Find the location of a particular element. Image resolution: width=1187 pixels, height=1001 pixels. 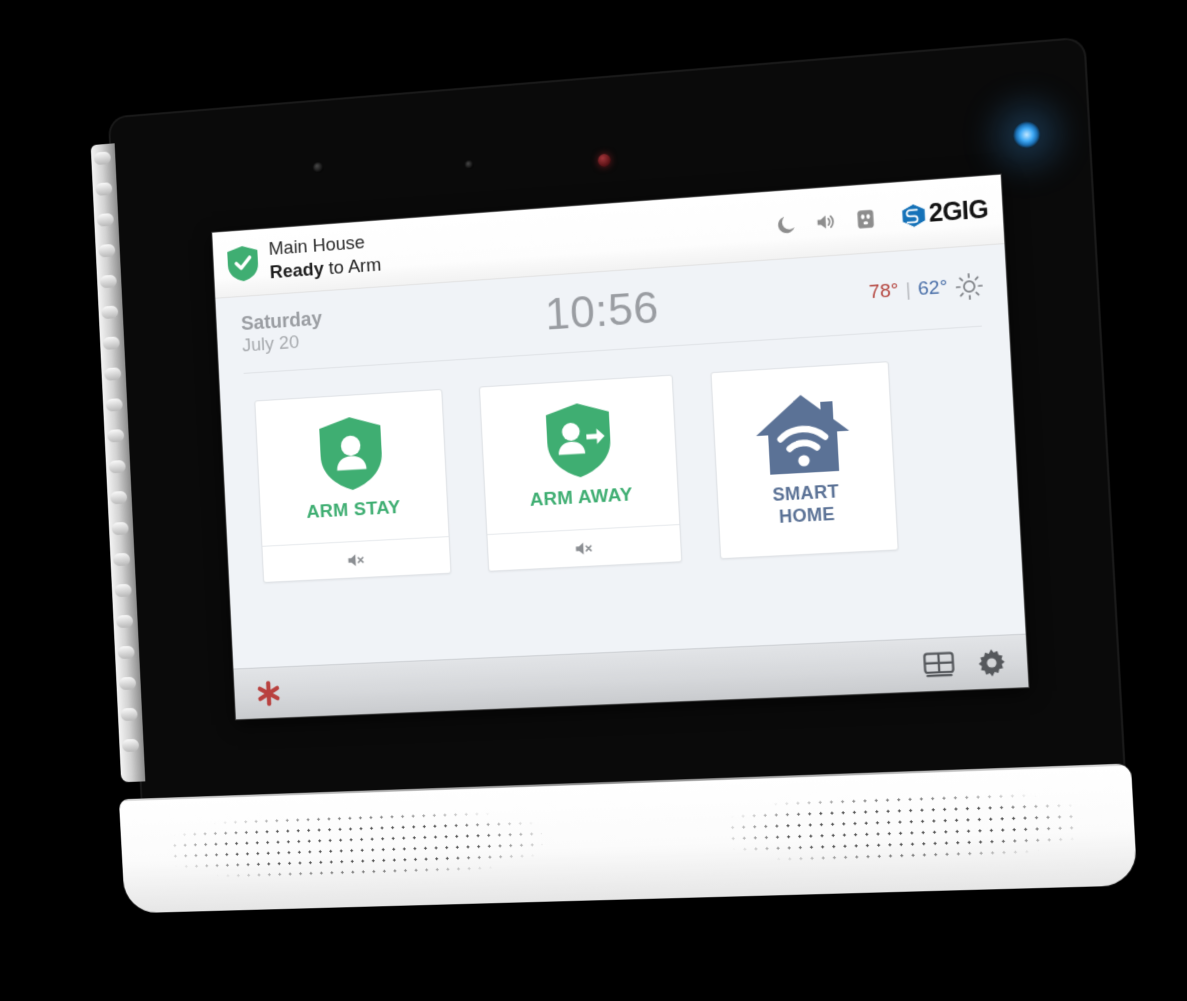

card-arm-away: ARM AWAY is located at coordinates (580, 473).